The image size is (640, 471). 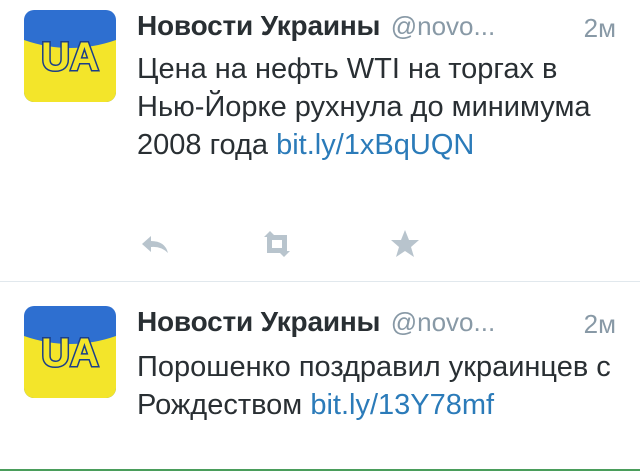 I want to click on favorite-icon, so click(x=405, y=244).